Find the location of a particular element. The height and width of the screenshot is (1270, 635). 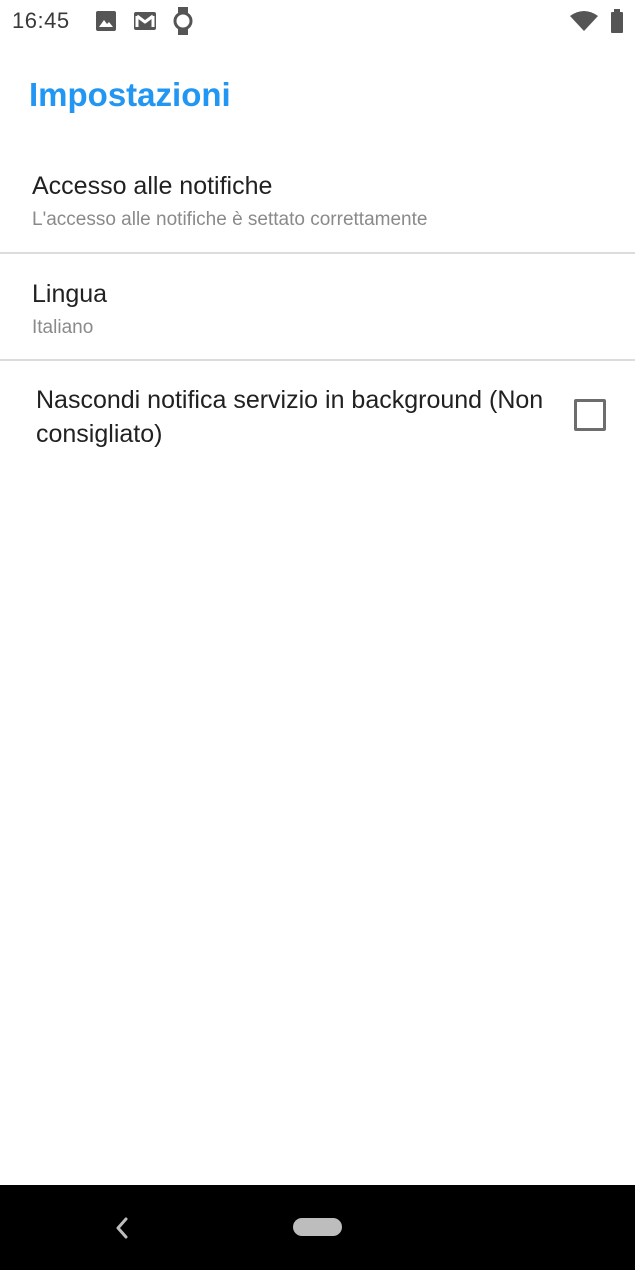

image-icon is located at coordinates (106, 21).